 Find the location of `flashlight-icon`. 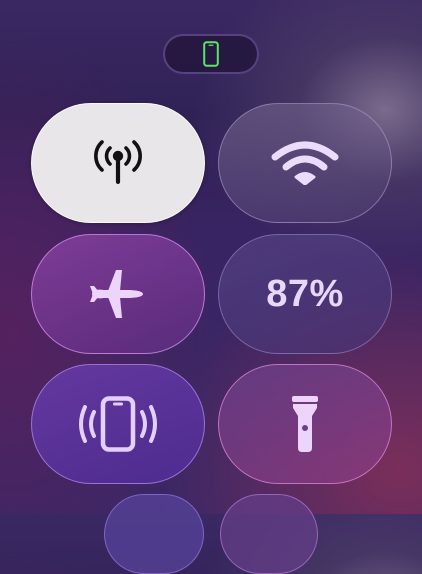

flashlight-icon is located at coordinates (305, 424).